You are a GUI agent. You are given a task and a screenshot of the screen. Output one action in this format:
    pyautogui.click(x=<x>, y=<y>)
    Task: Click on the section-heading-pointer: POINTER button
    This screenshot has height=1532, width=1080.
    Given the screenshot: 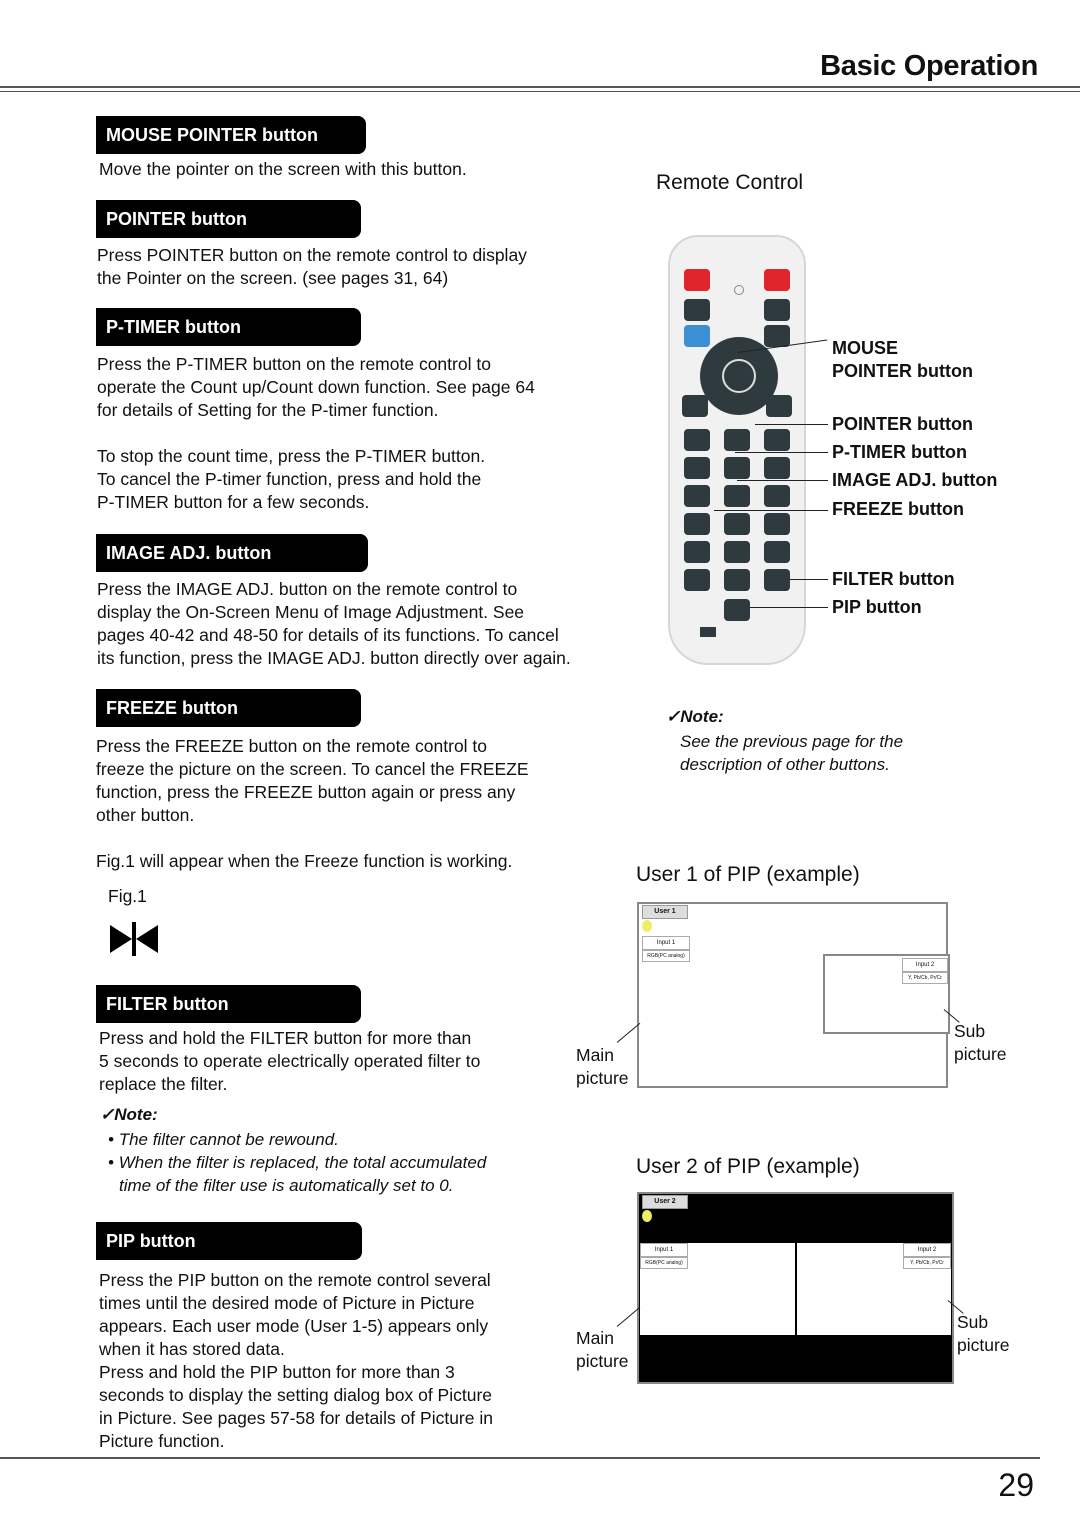 What is the action you would take?
    pyautogui.click(x=228, y=219)
    